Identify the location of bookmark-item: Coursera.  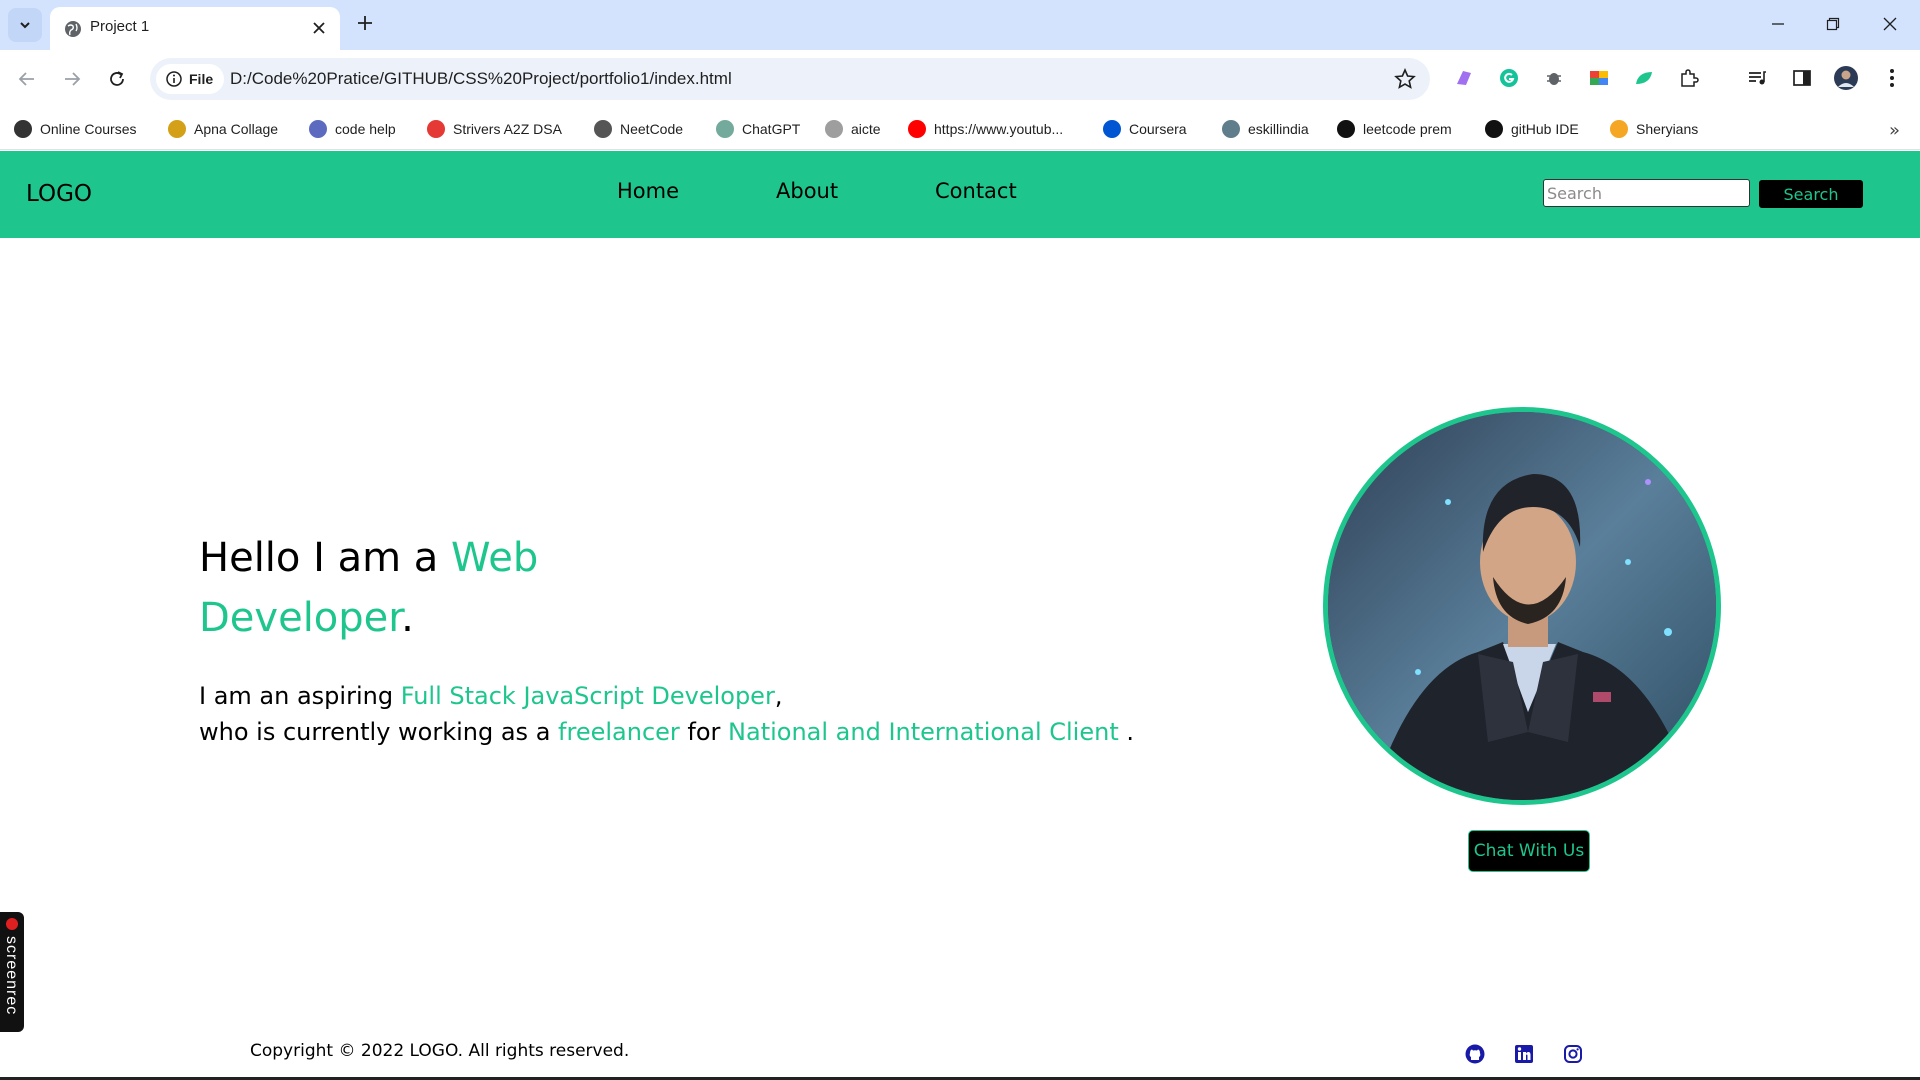
(1145, 129).